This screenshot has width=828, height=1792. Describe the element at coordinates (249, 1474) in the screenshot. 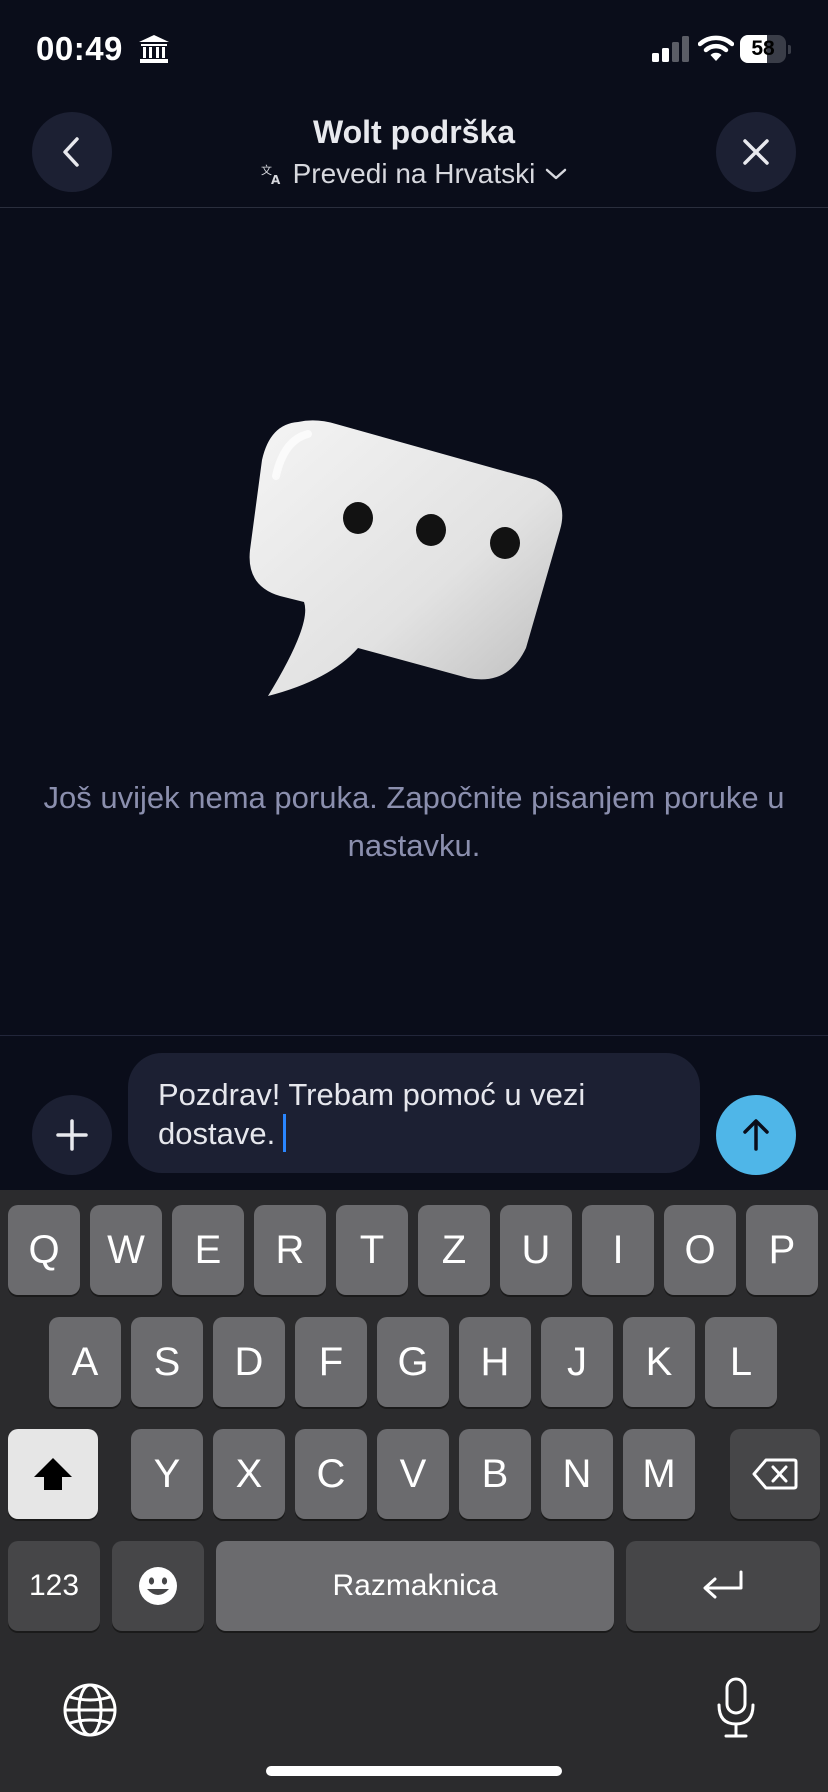

I see `key-x: X` at that location.